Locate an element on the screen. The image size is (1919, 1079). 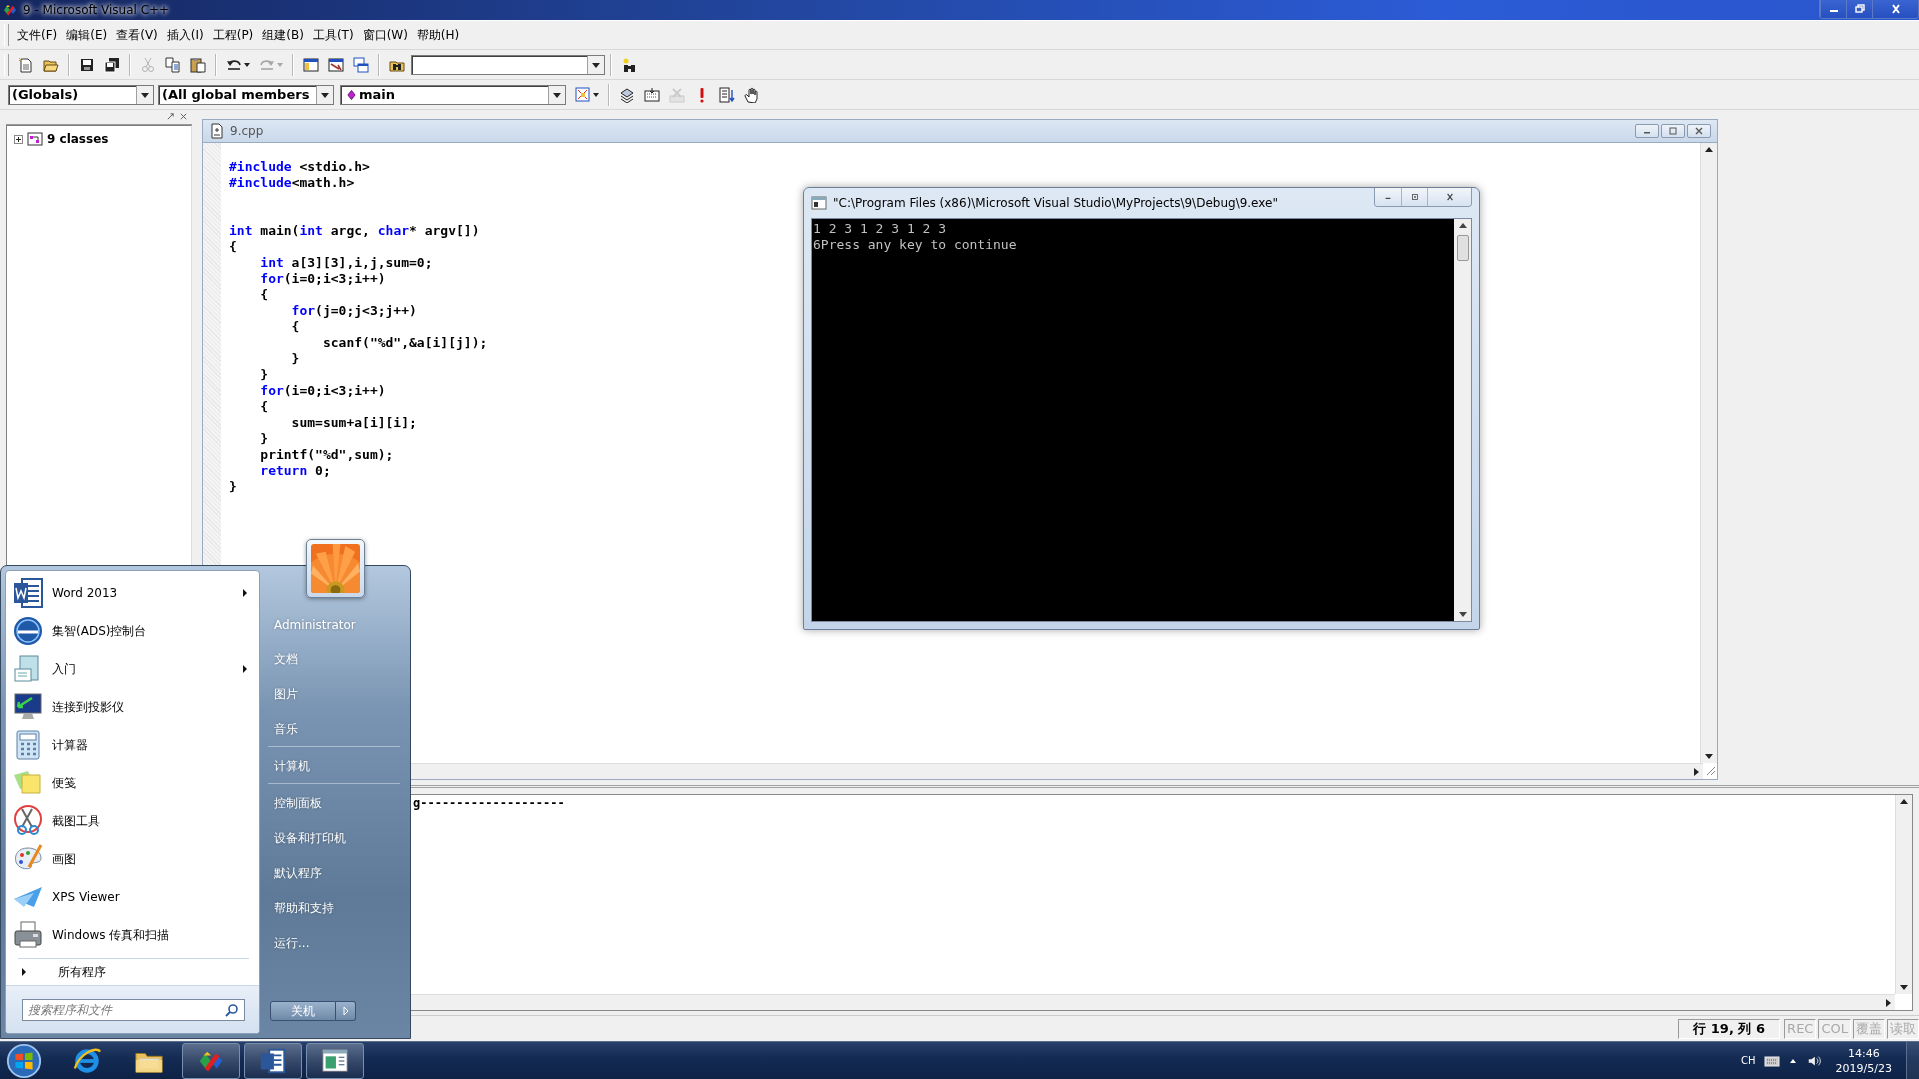
clock-time: 14:46 is located at coordinates (1863, 1053).